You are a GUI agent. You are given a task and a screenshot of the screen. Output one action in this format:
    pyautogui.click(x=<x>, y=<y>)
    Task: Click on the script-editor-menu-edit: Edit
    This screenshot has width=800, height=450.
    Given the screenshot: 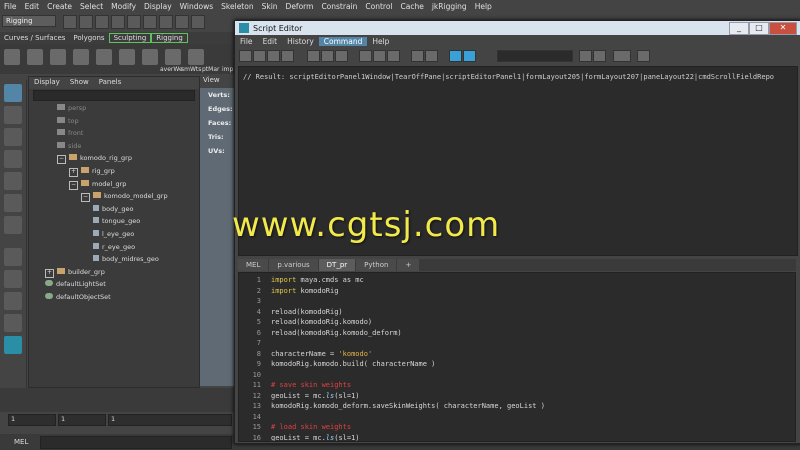 What is the action you would take?
    pyautogui.click(x=270, y=41)
    